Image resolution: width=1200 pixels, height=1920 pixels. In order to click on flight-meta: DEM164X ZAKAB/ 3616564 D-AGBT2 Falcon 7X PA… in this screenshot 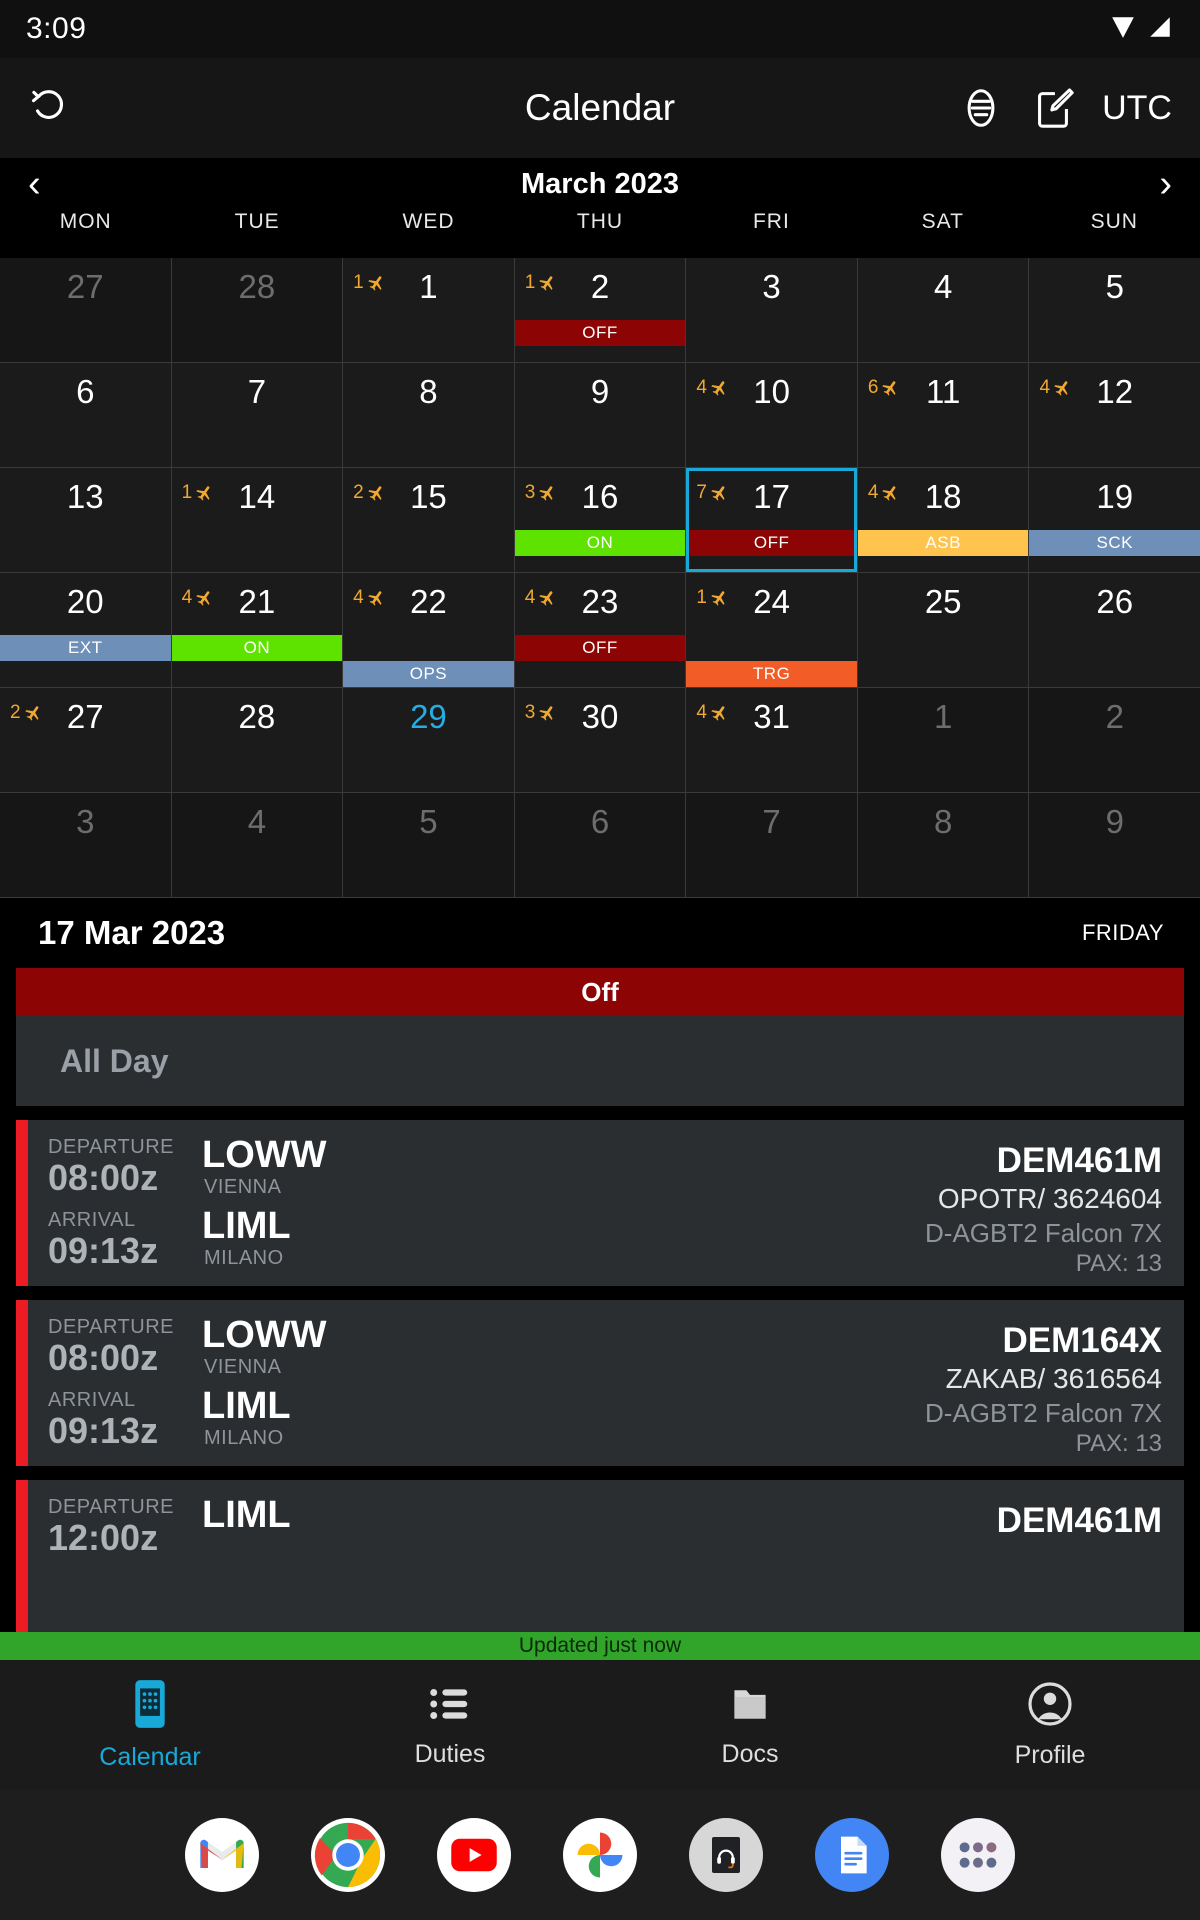, I will do `click(1054, 1383)`.